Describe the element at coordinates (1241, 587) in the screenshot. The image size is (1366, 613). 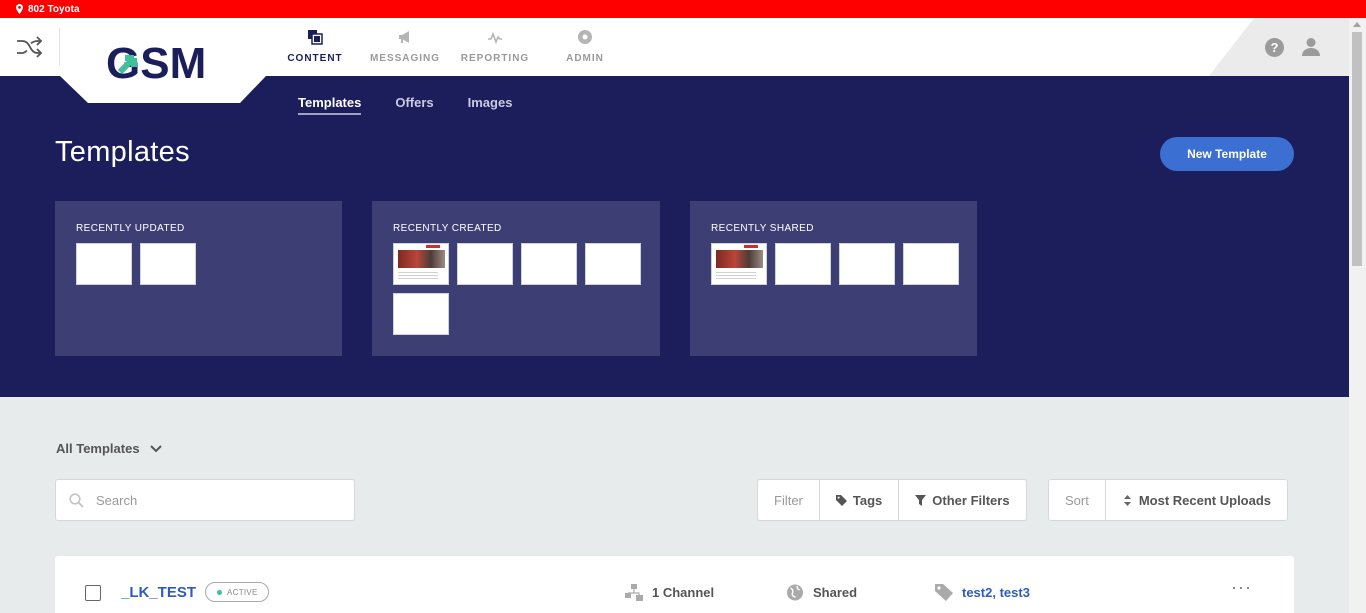
I see `more-options-icon: ···` at that location.